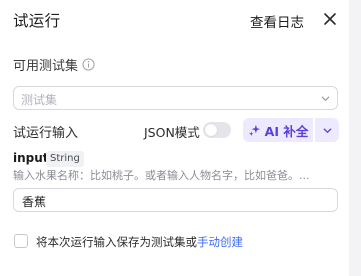 This screenshot has width=361, height=276. What do you see at coordinates (21, 241) in the screenshot?
I see `save-testset-checkbox` at bounding box center [21, 241].